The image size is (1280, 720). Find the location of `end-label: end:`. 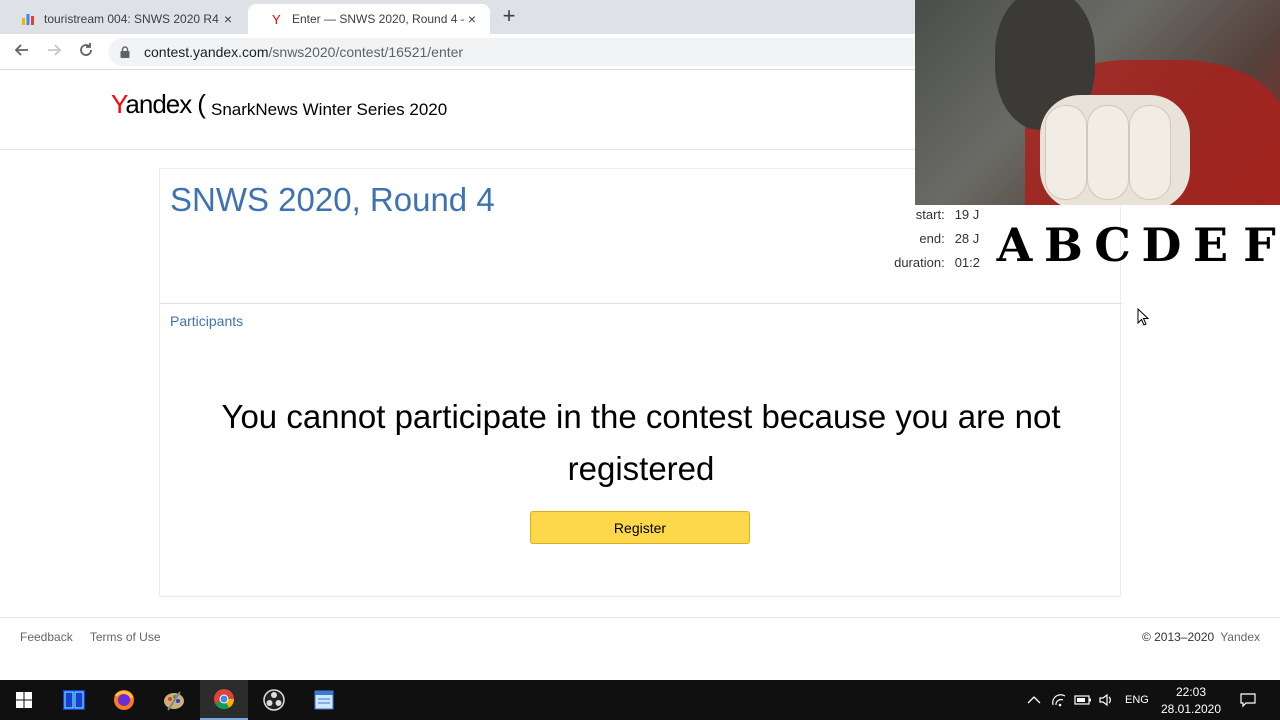

end-label: end: is located at coordinates (932, 238).